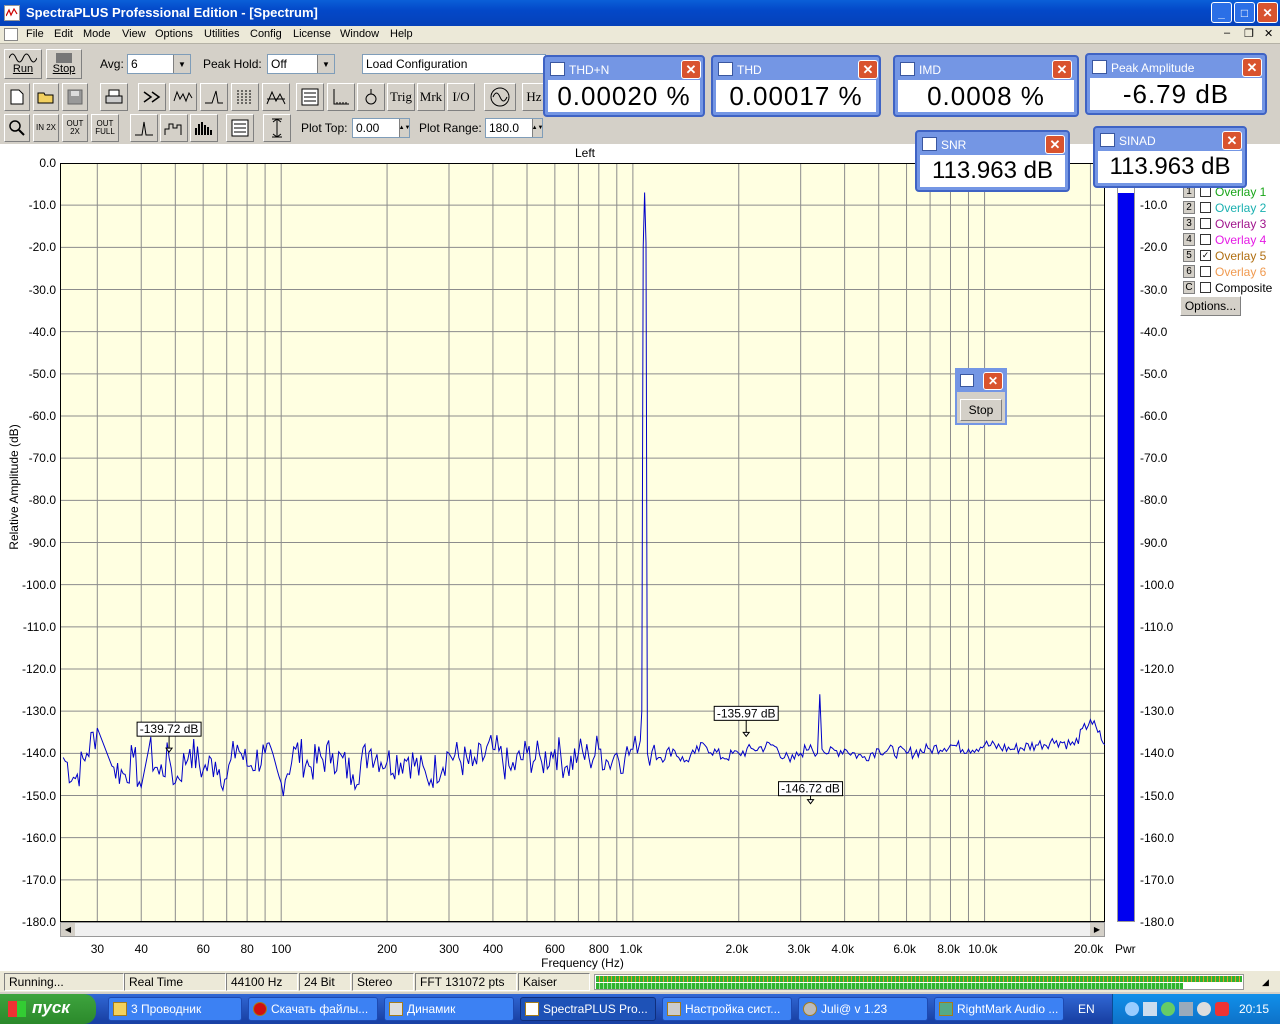  I want to click on run-button: Run, so click(23, 64).